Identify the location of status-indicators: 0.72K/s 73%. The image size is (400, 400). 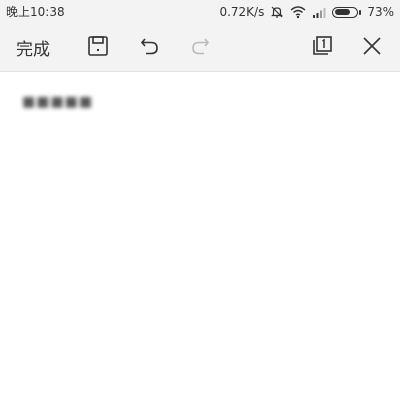
(306, 12).